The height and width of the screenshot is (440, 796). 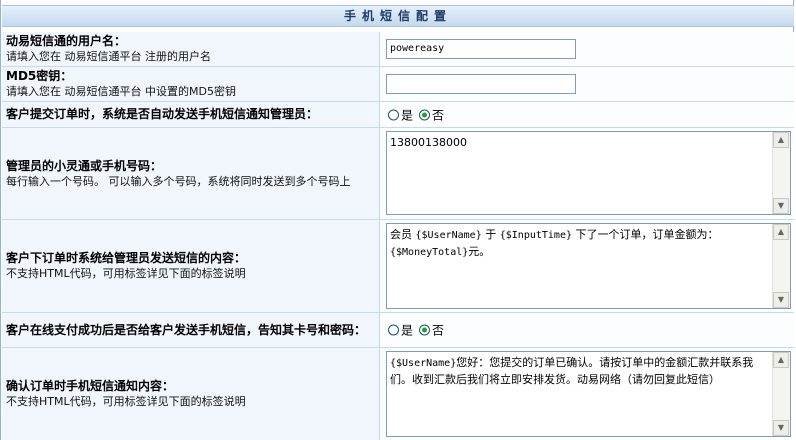 I want to click on order-notify-radio-group: 是 否, so click(x=416, y=114).